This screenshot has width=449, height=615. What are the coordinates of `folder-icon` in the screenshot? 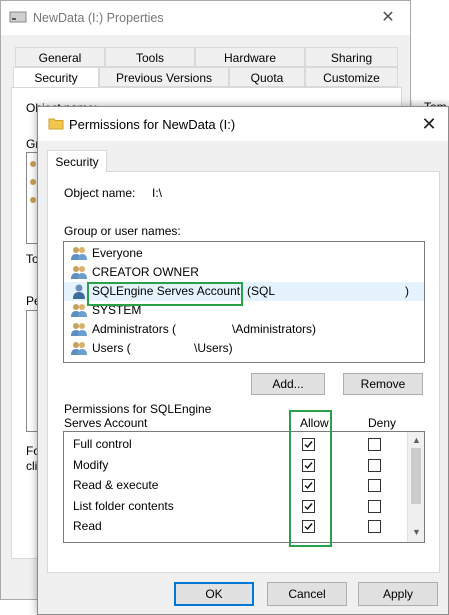 It's located at (56, 124).